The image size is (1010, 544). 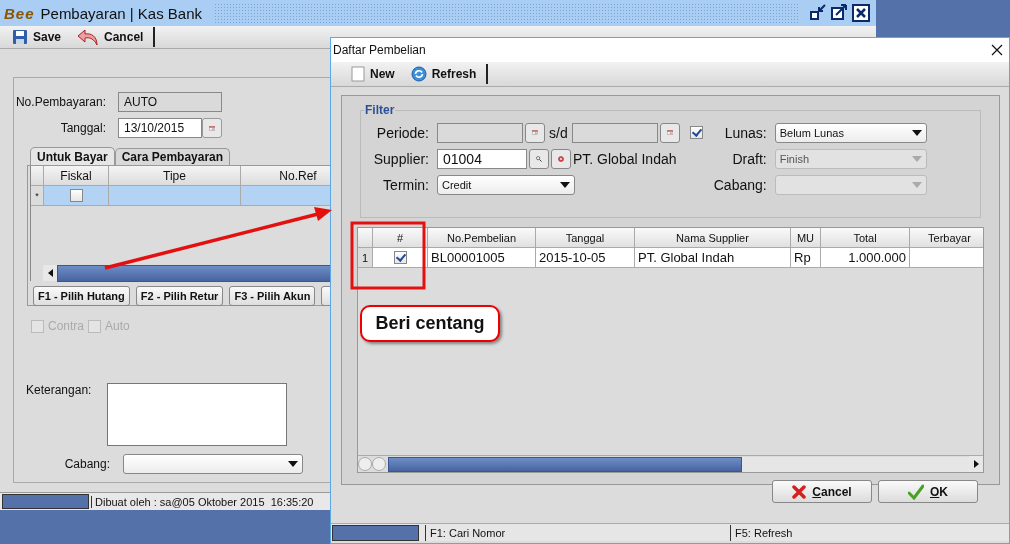 I want to click on table-cell: PT. Global Indah, so click(x=713, y=258).